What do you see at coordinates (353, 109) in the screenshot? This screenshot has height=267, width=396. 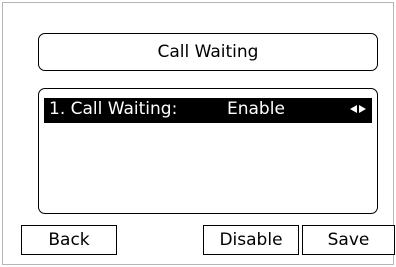 I see `left-arrow-icon` at bounding box center [353, 109].